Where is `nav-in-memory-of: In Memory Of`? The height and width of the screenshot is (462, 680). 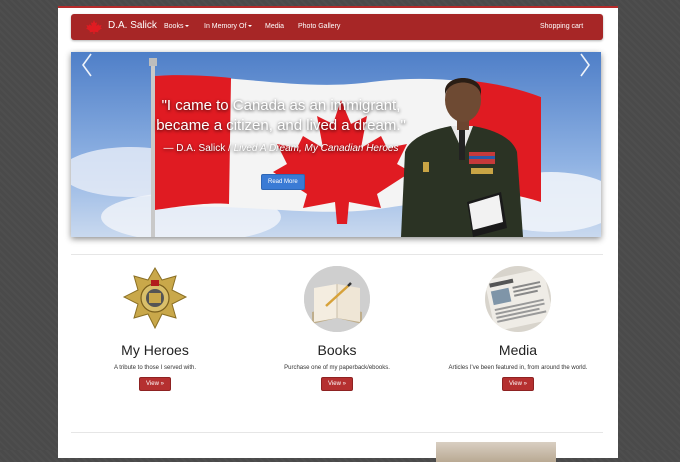
nav-in-memory-of: In Memory Of is located at coordinates (228, 26).